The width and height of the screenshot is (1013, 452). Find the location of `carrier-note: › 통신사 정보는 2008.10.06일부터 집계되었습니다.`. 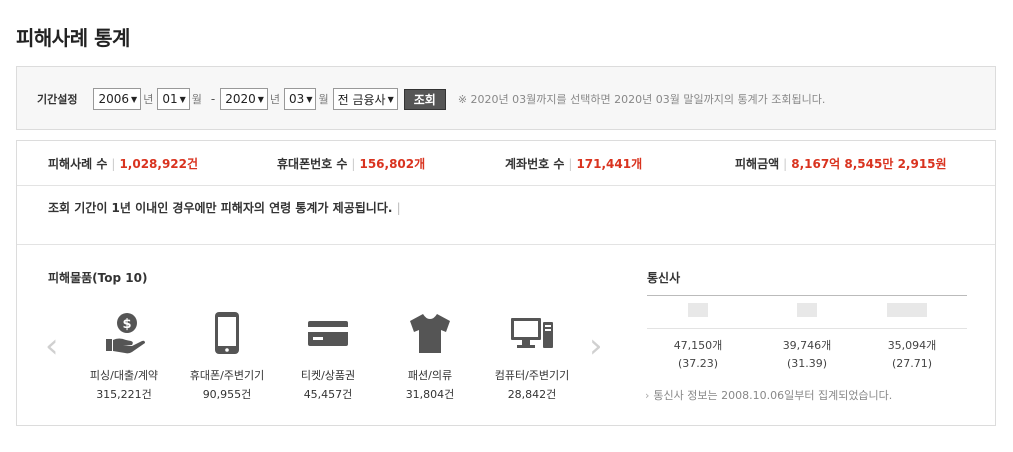

carrier-note: › 통신사 정보는 2008.10.06일부터 집계되었습니다. is located at coordinates (769, 395).